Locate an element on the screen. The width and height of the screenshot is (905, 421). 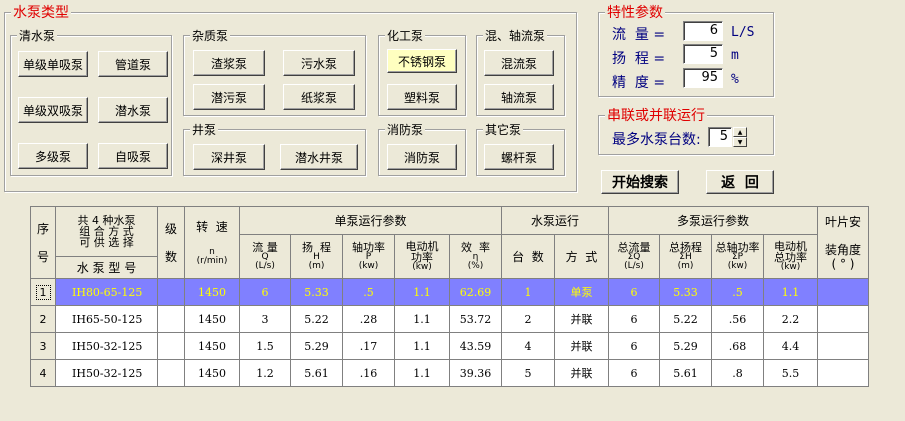
deep-well-pump-button: 深井泵 is located at coordinates (229, 157).